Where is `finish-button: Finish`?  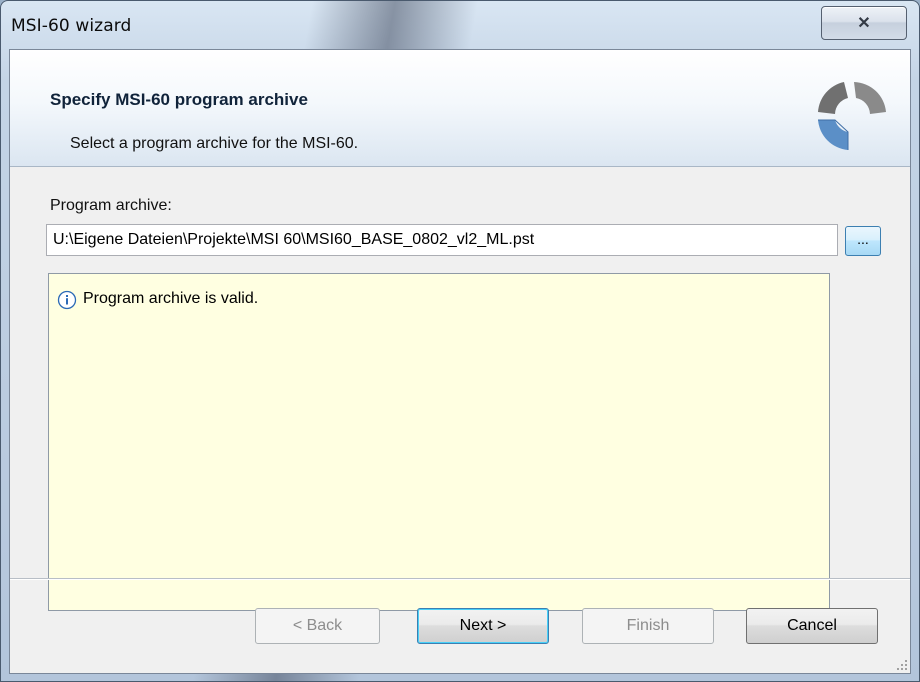 finish-button: Finish is located at coordinates (648, 626).